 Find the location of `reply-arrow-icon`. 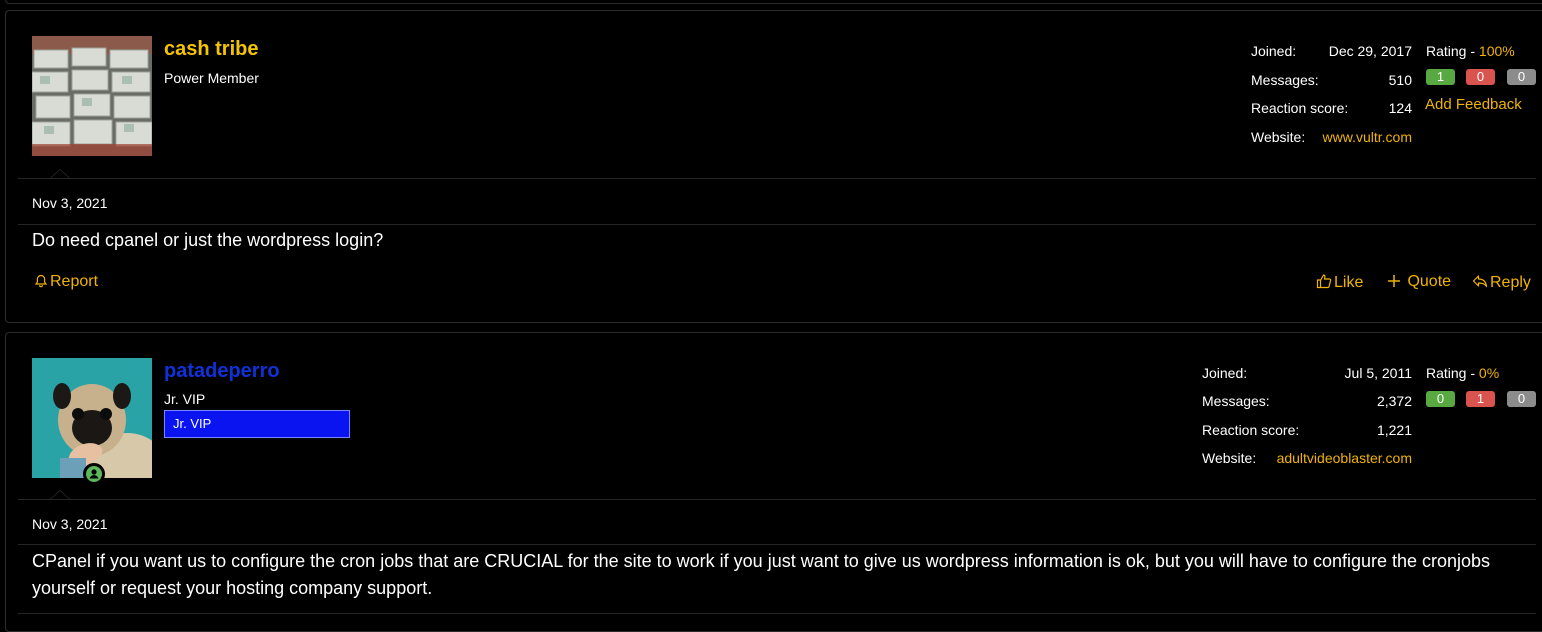

reply-arrow-icon is located at coordinates (1480, 281).